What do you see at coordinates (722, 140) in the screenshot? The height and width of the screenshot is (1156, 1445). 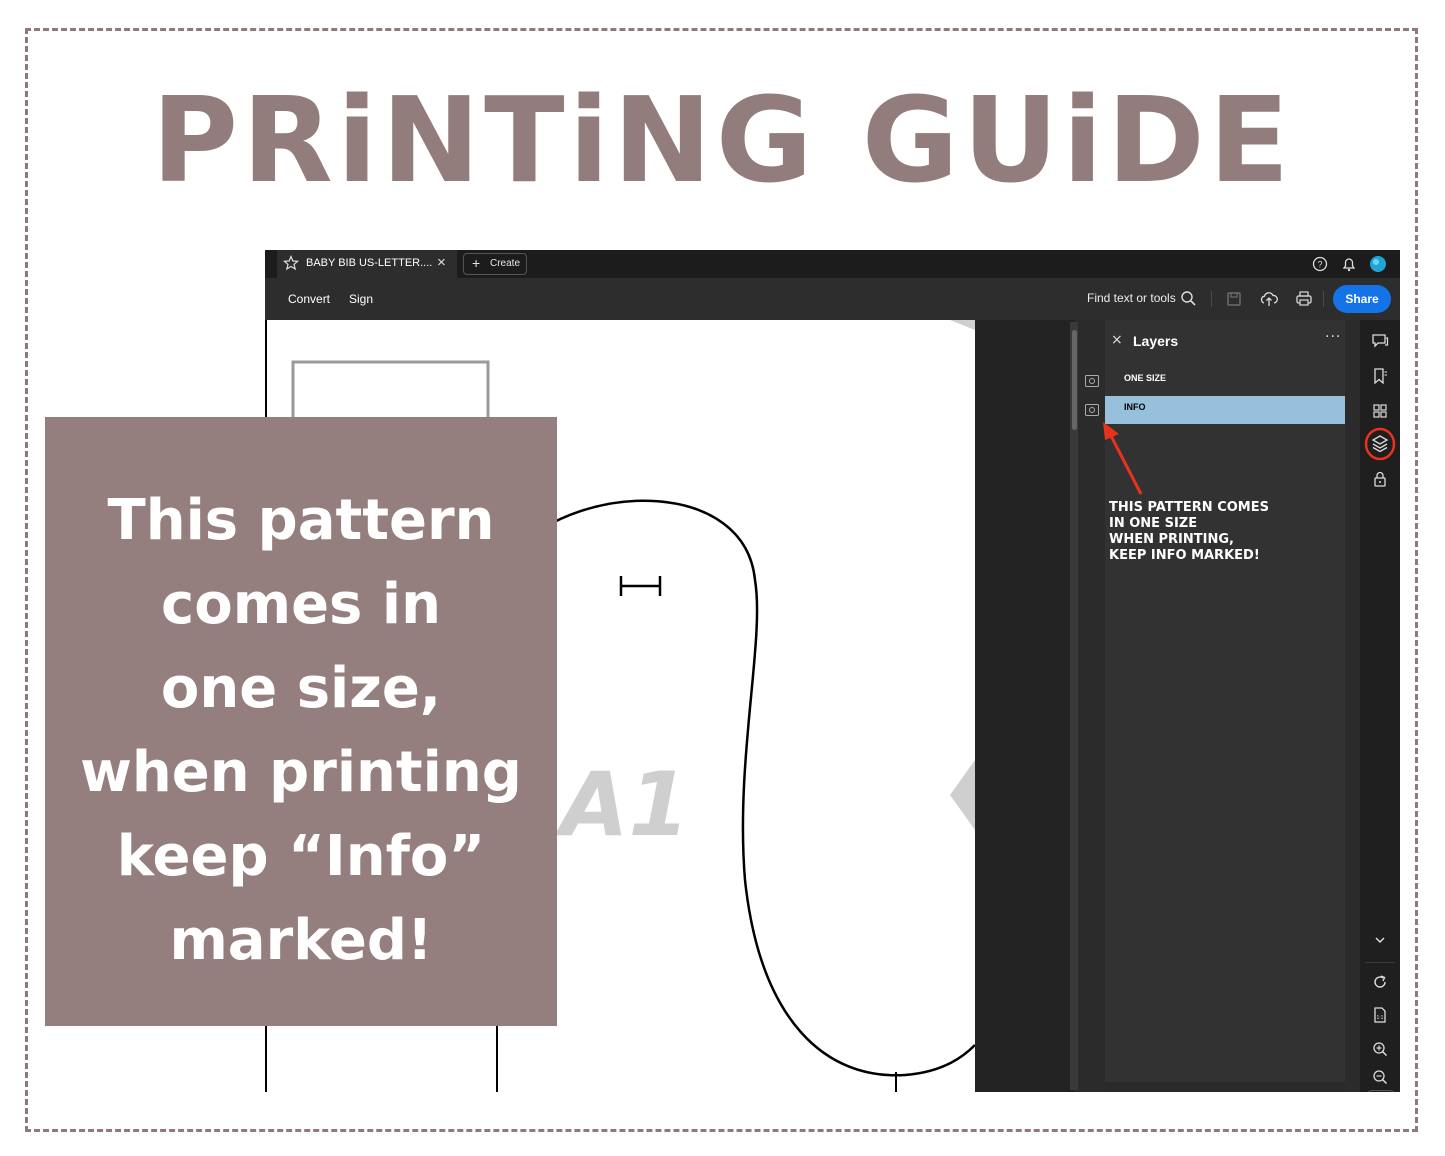 I see `page-title: PRiNTiNG GUiDE` at bounding box center [722, 140].